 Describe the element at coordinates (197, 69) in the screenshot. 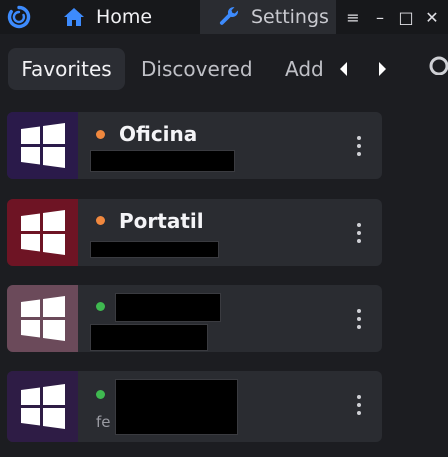

I see `tab-discovered: Discovered` at that location.